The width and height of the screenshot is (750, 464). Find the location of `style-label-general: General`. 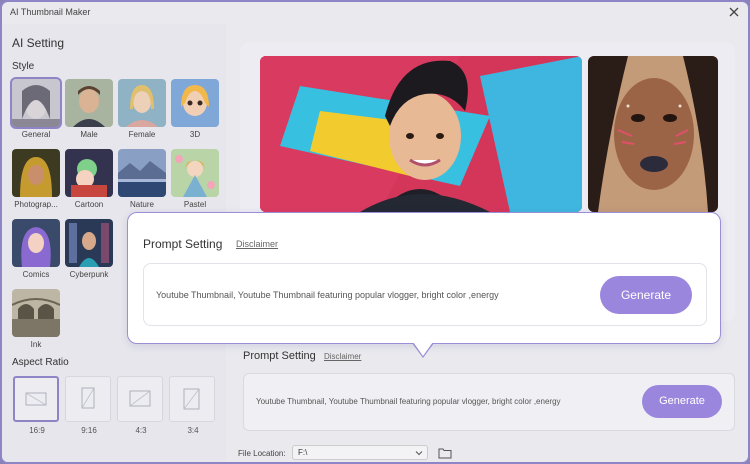

style-label-general: General is located at coordinates (36, 134).